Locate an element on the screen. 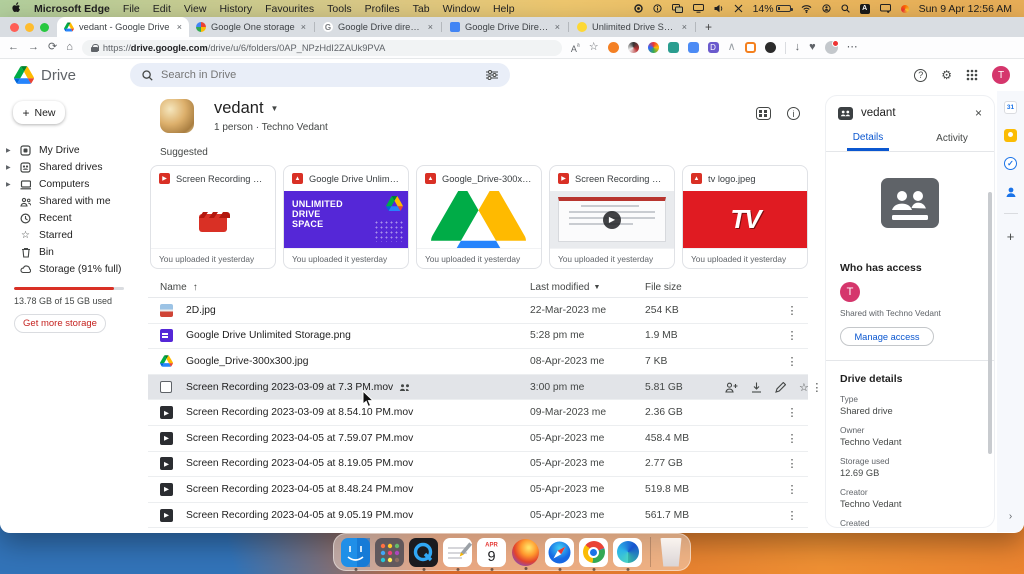 Image resolution: width=1024 pixels, height=574 pixels. menu-tab: Tab is located at coordinates (421, 9).